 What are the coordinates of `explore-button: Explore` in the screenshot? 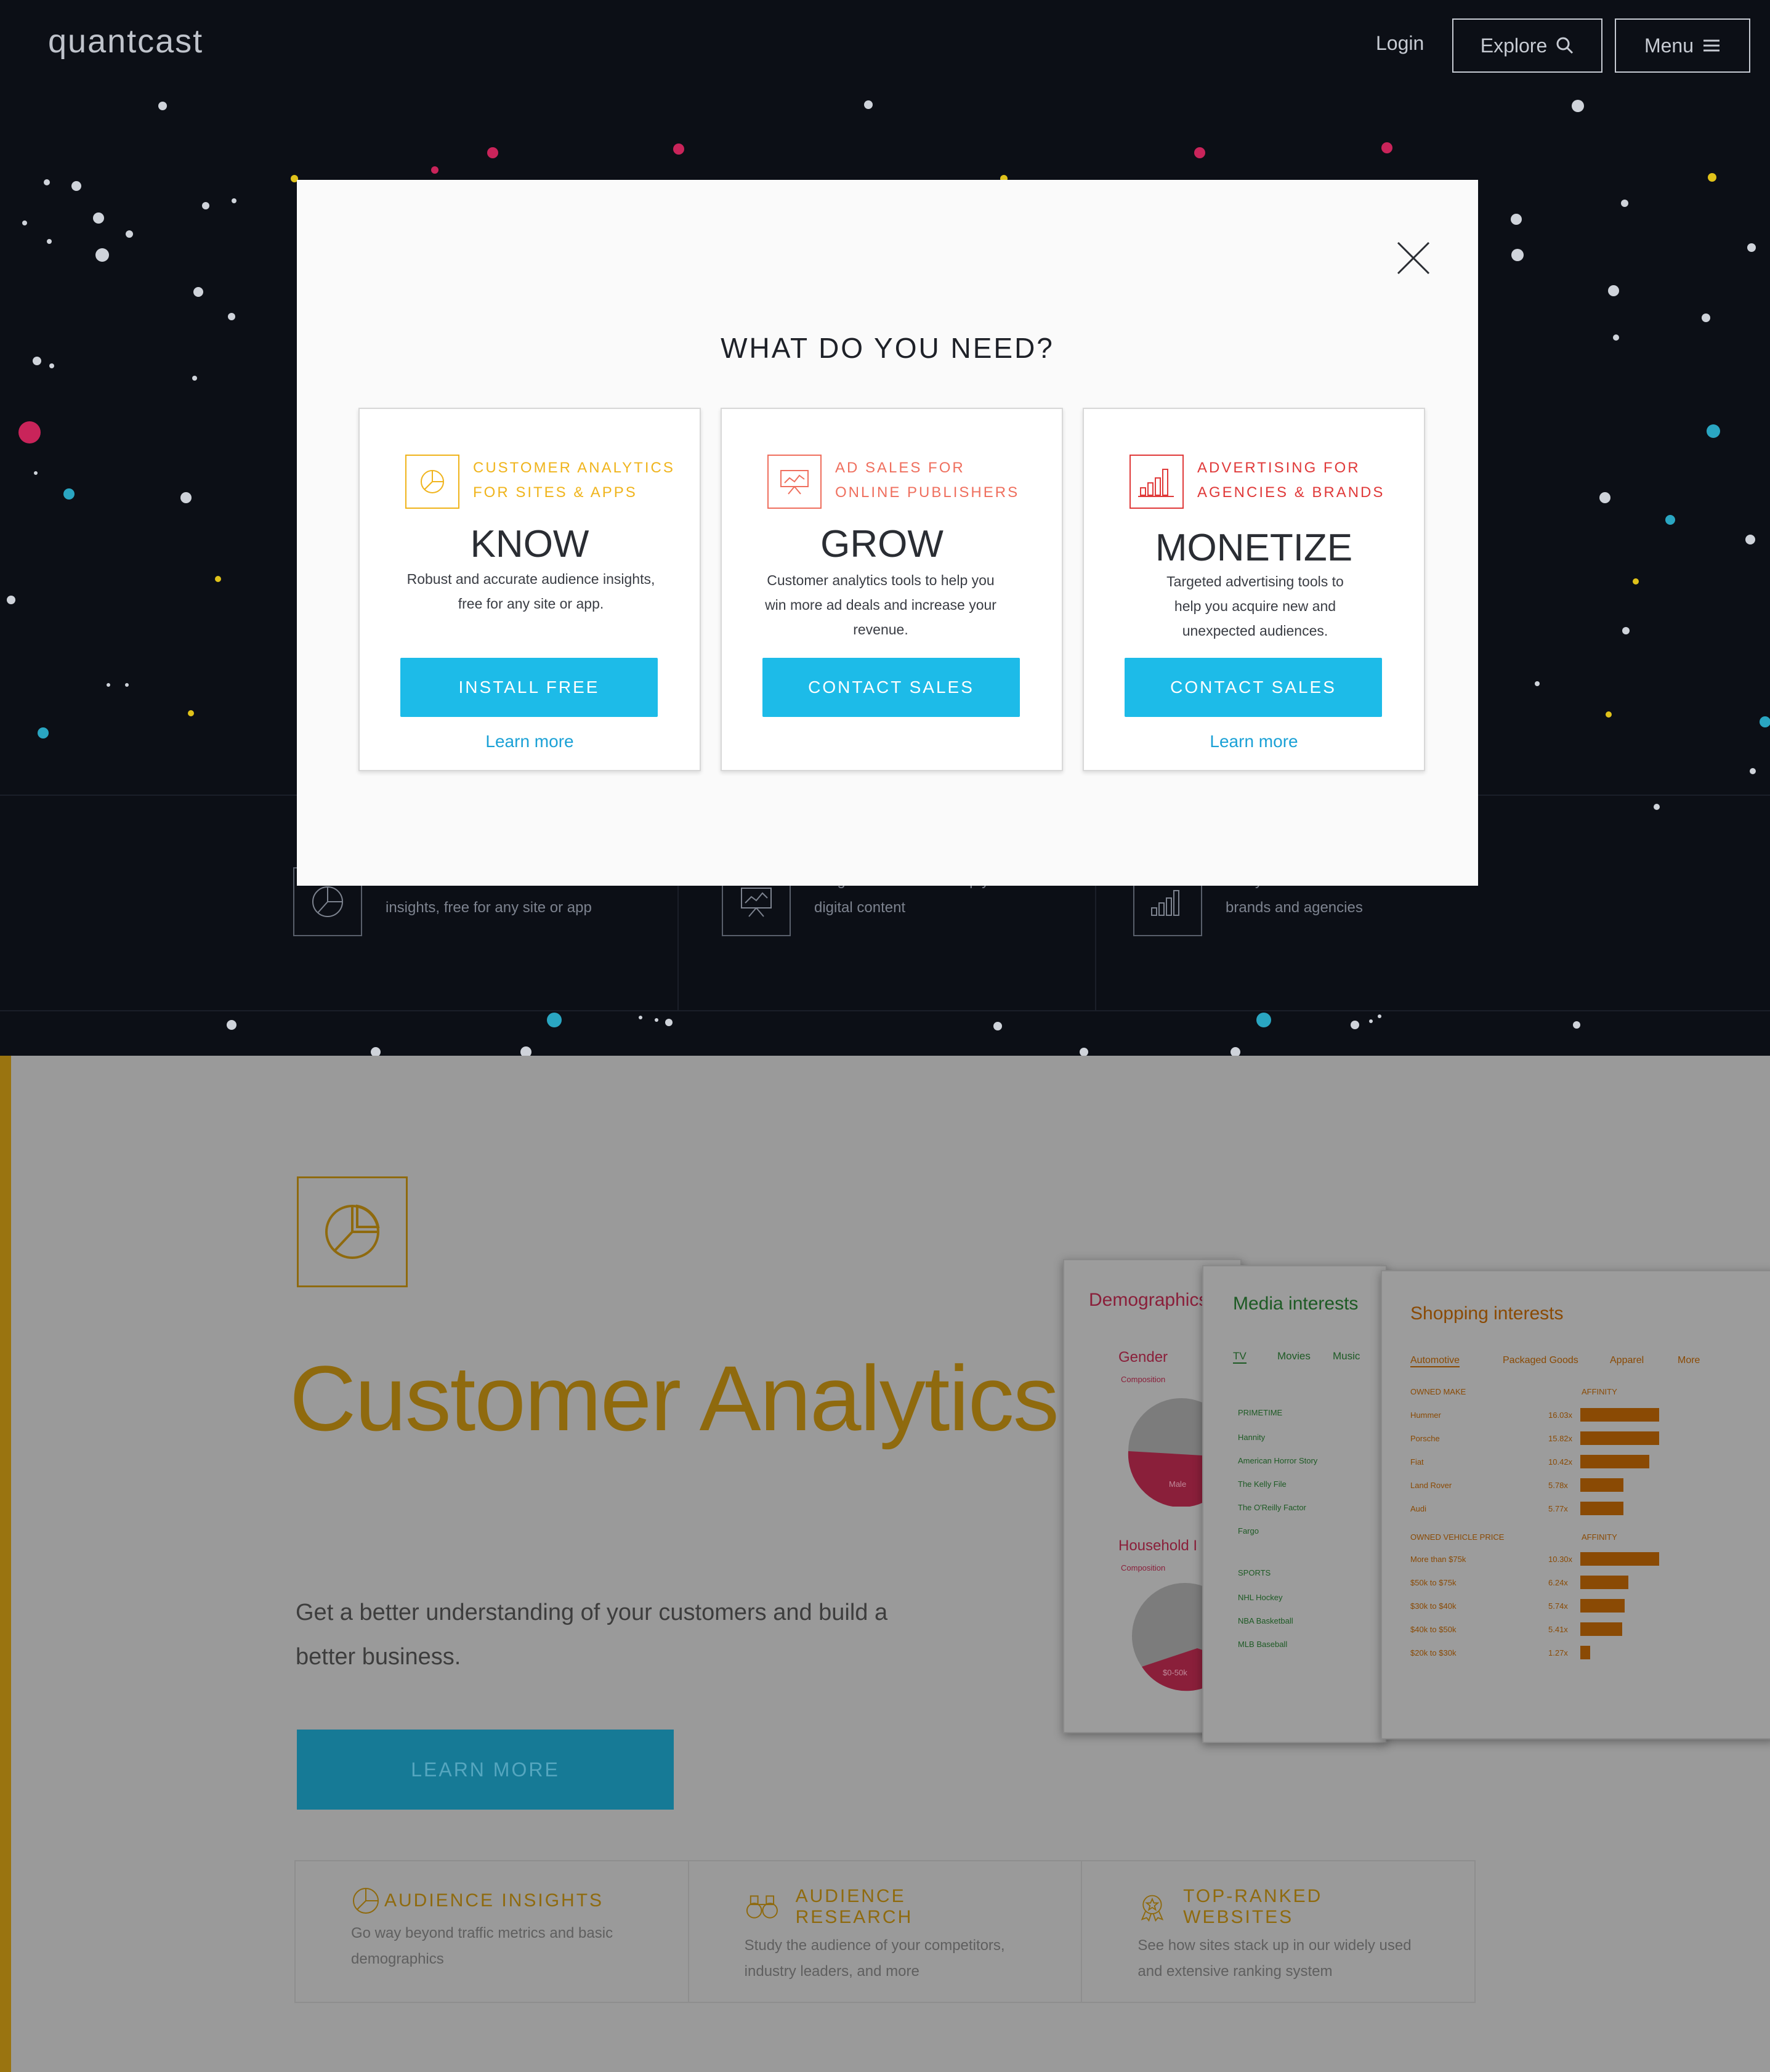 It's located at (1527, 45).